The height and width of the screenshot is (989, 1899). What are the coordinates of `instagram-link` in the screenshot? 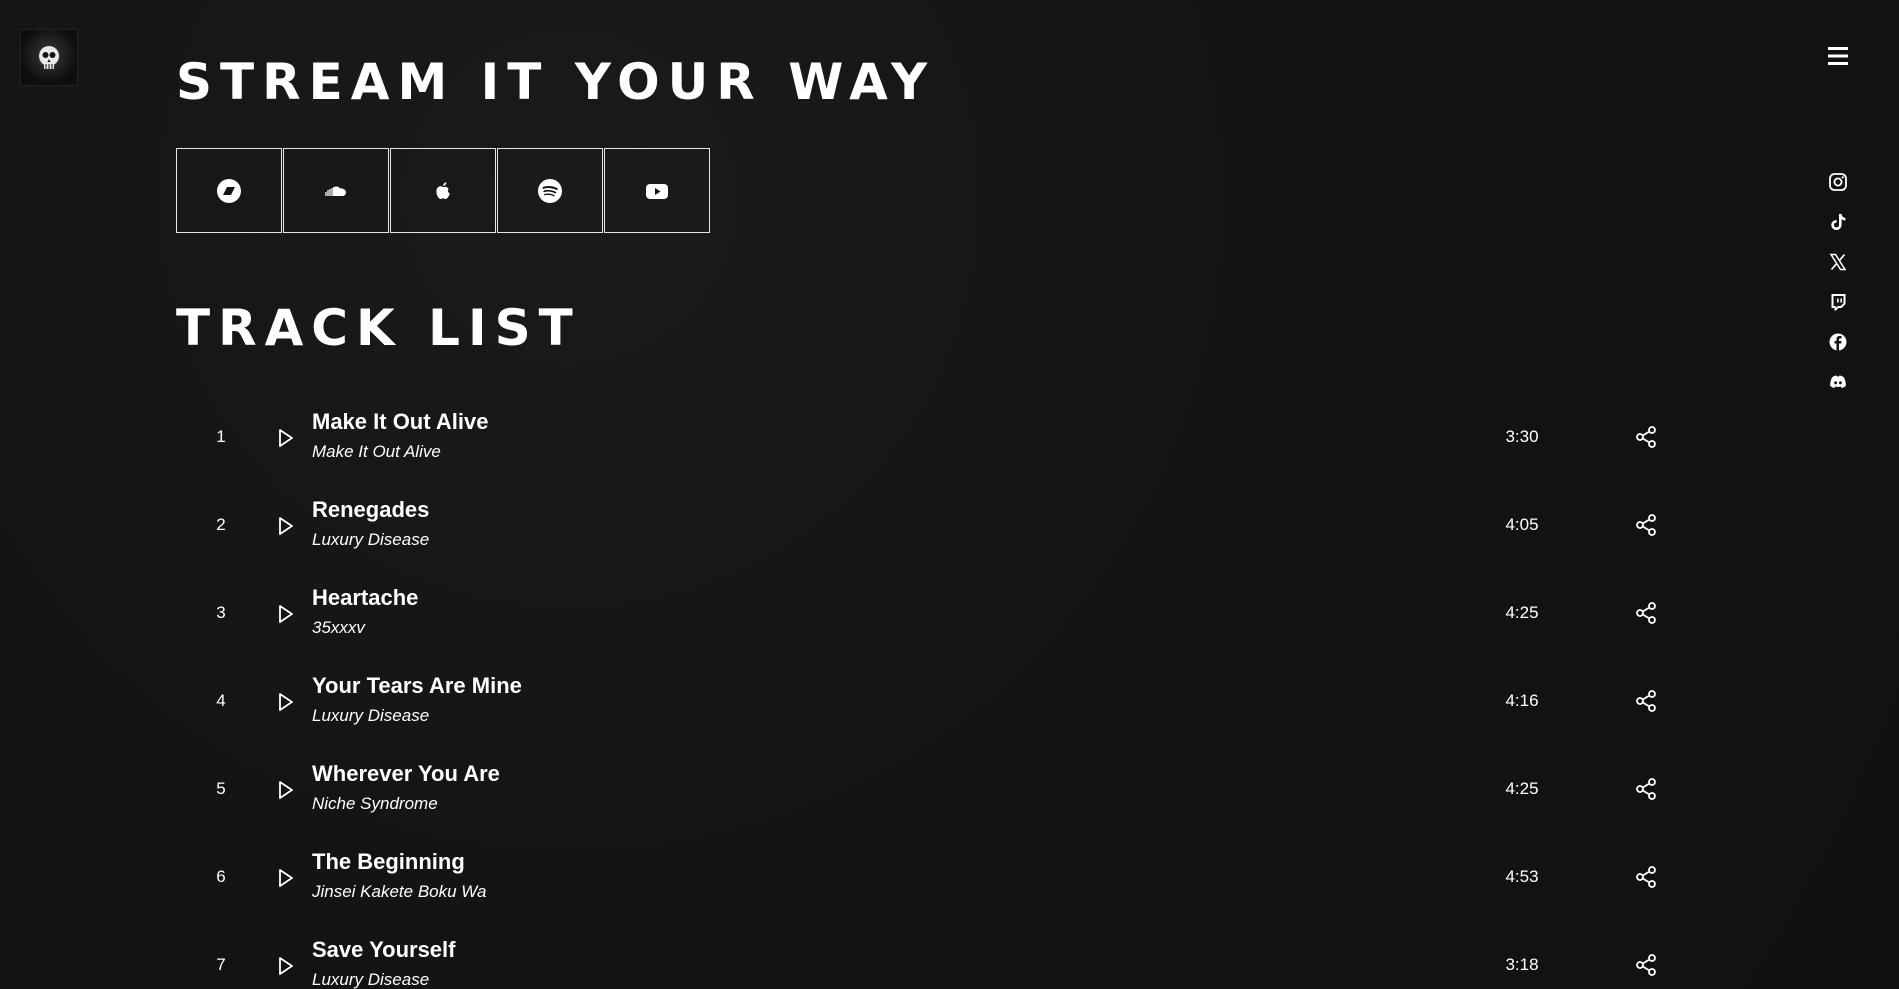 It's located at (1838, 182).